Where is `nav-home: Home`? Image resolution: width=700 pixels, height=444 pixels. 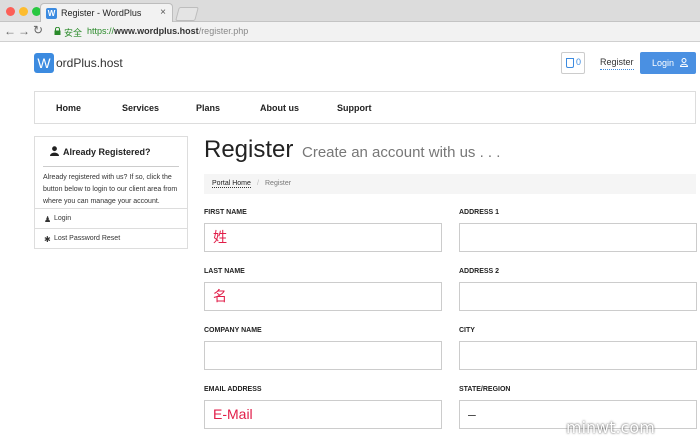 nav-home: Home is located at coordinates (68, 108).